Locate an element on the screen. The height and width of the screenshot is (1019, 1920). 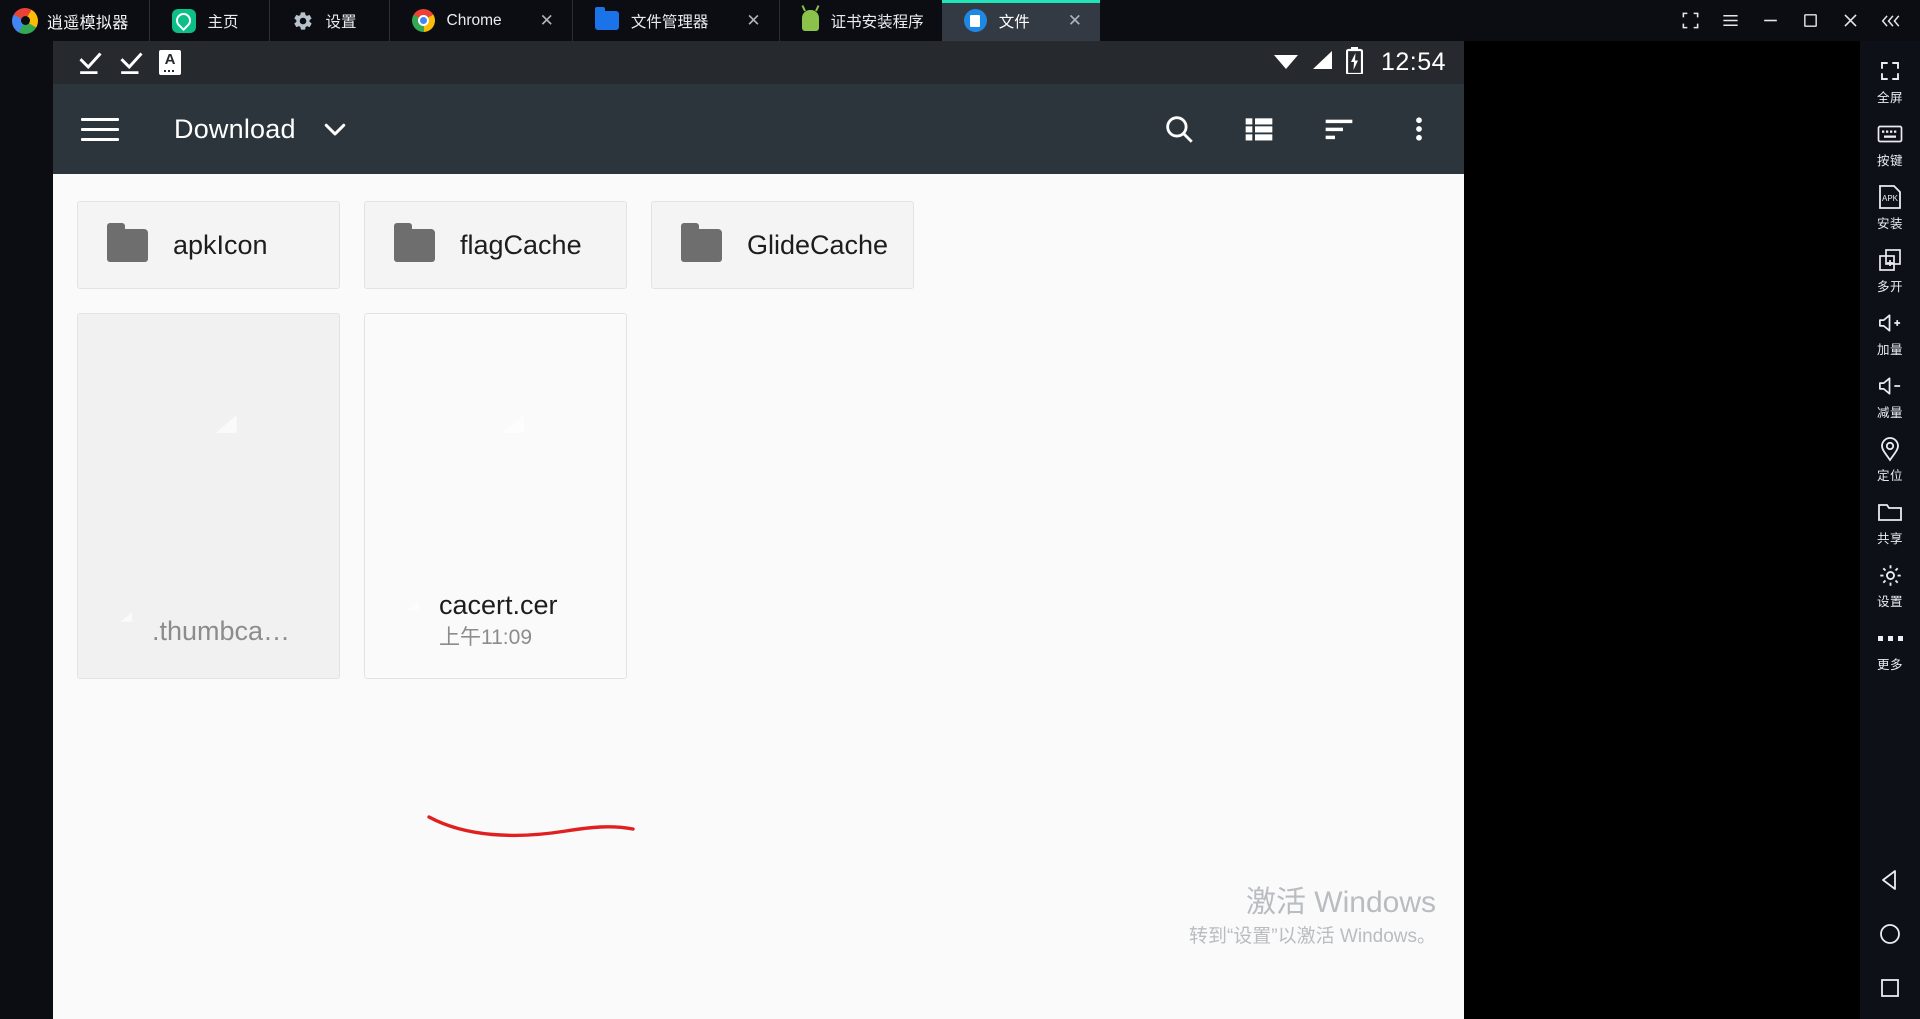
file-name: cacert.cer is located at coordinates (498, 605).